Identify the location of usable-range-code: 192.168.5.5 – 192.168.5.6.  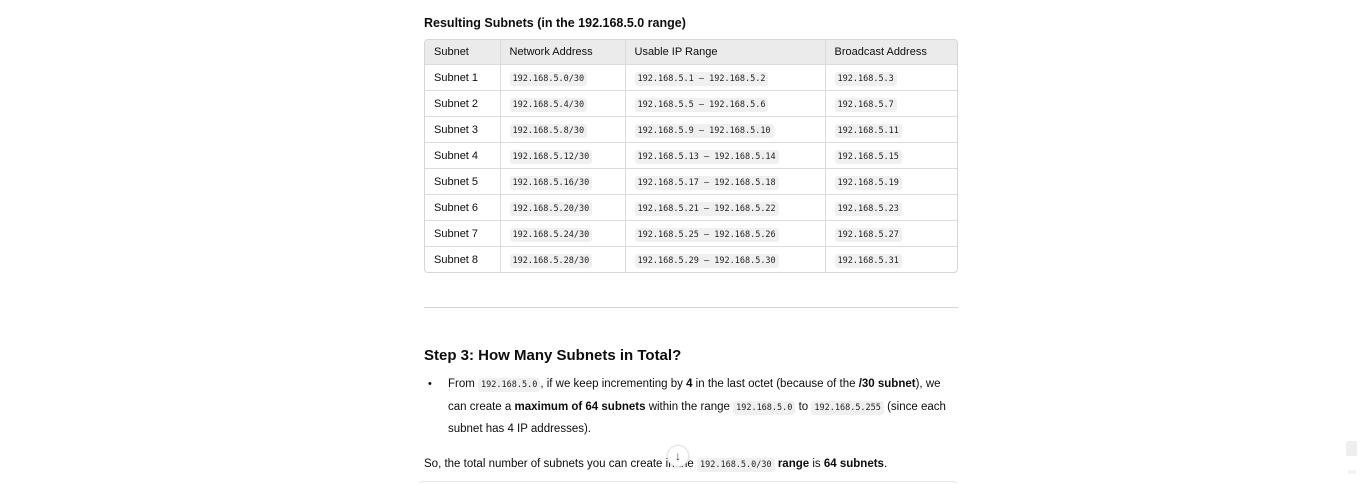
(701, 104).